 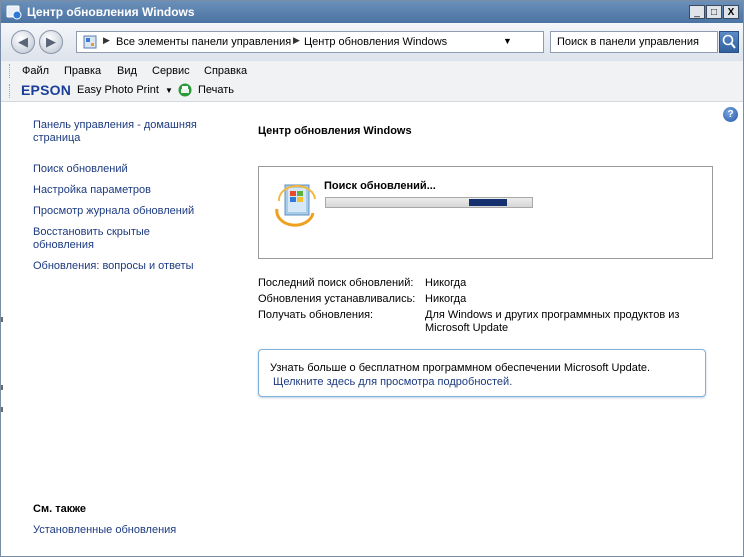 What do you see at coordinates (203, 42) in the screenshot?
I see `breadcrumb-all-items: Все элементы панели управления` at bounding box center [203, 42].